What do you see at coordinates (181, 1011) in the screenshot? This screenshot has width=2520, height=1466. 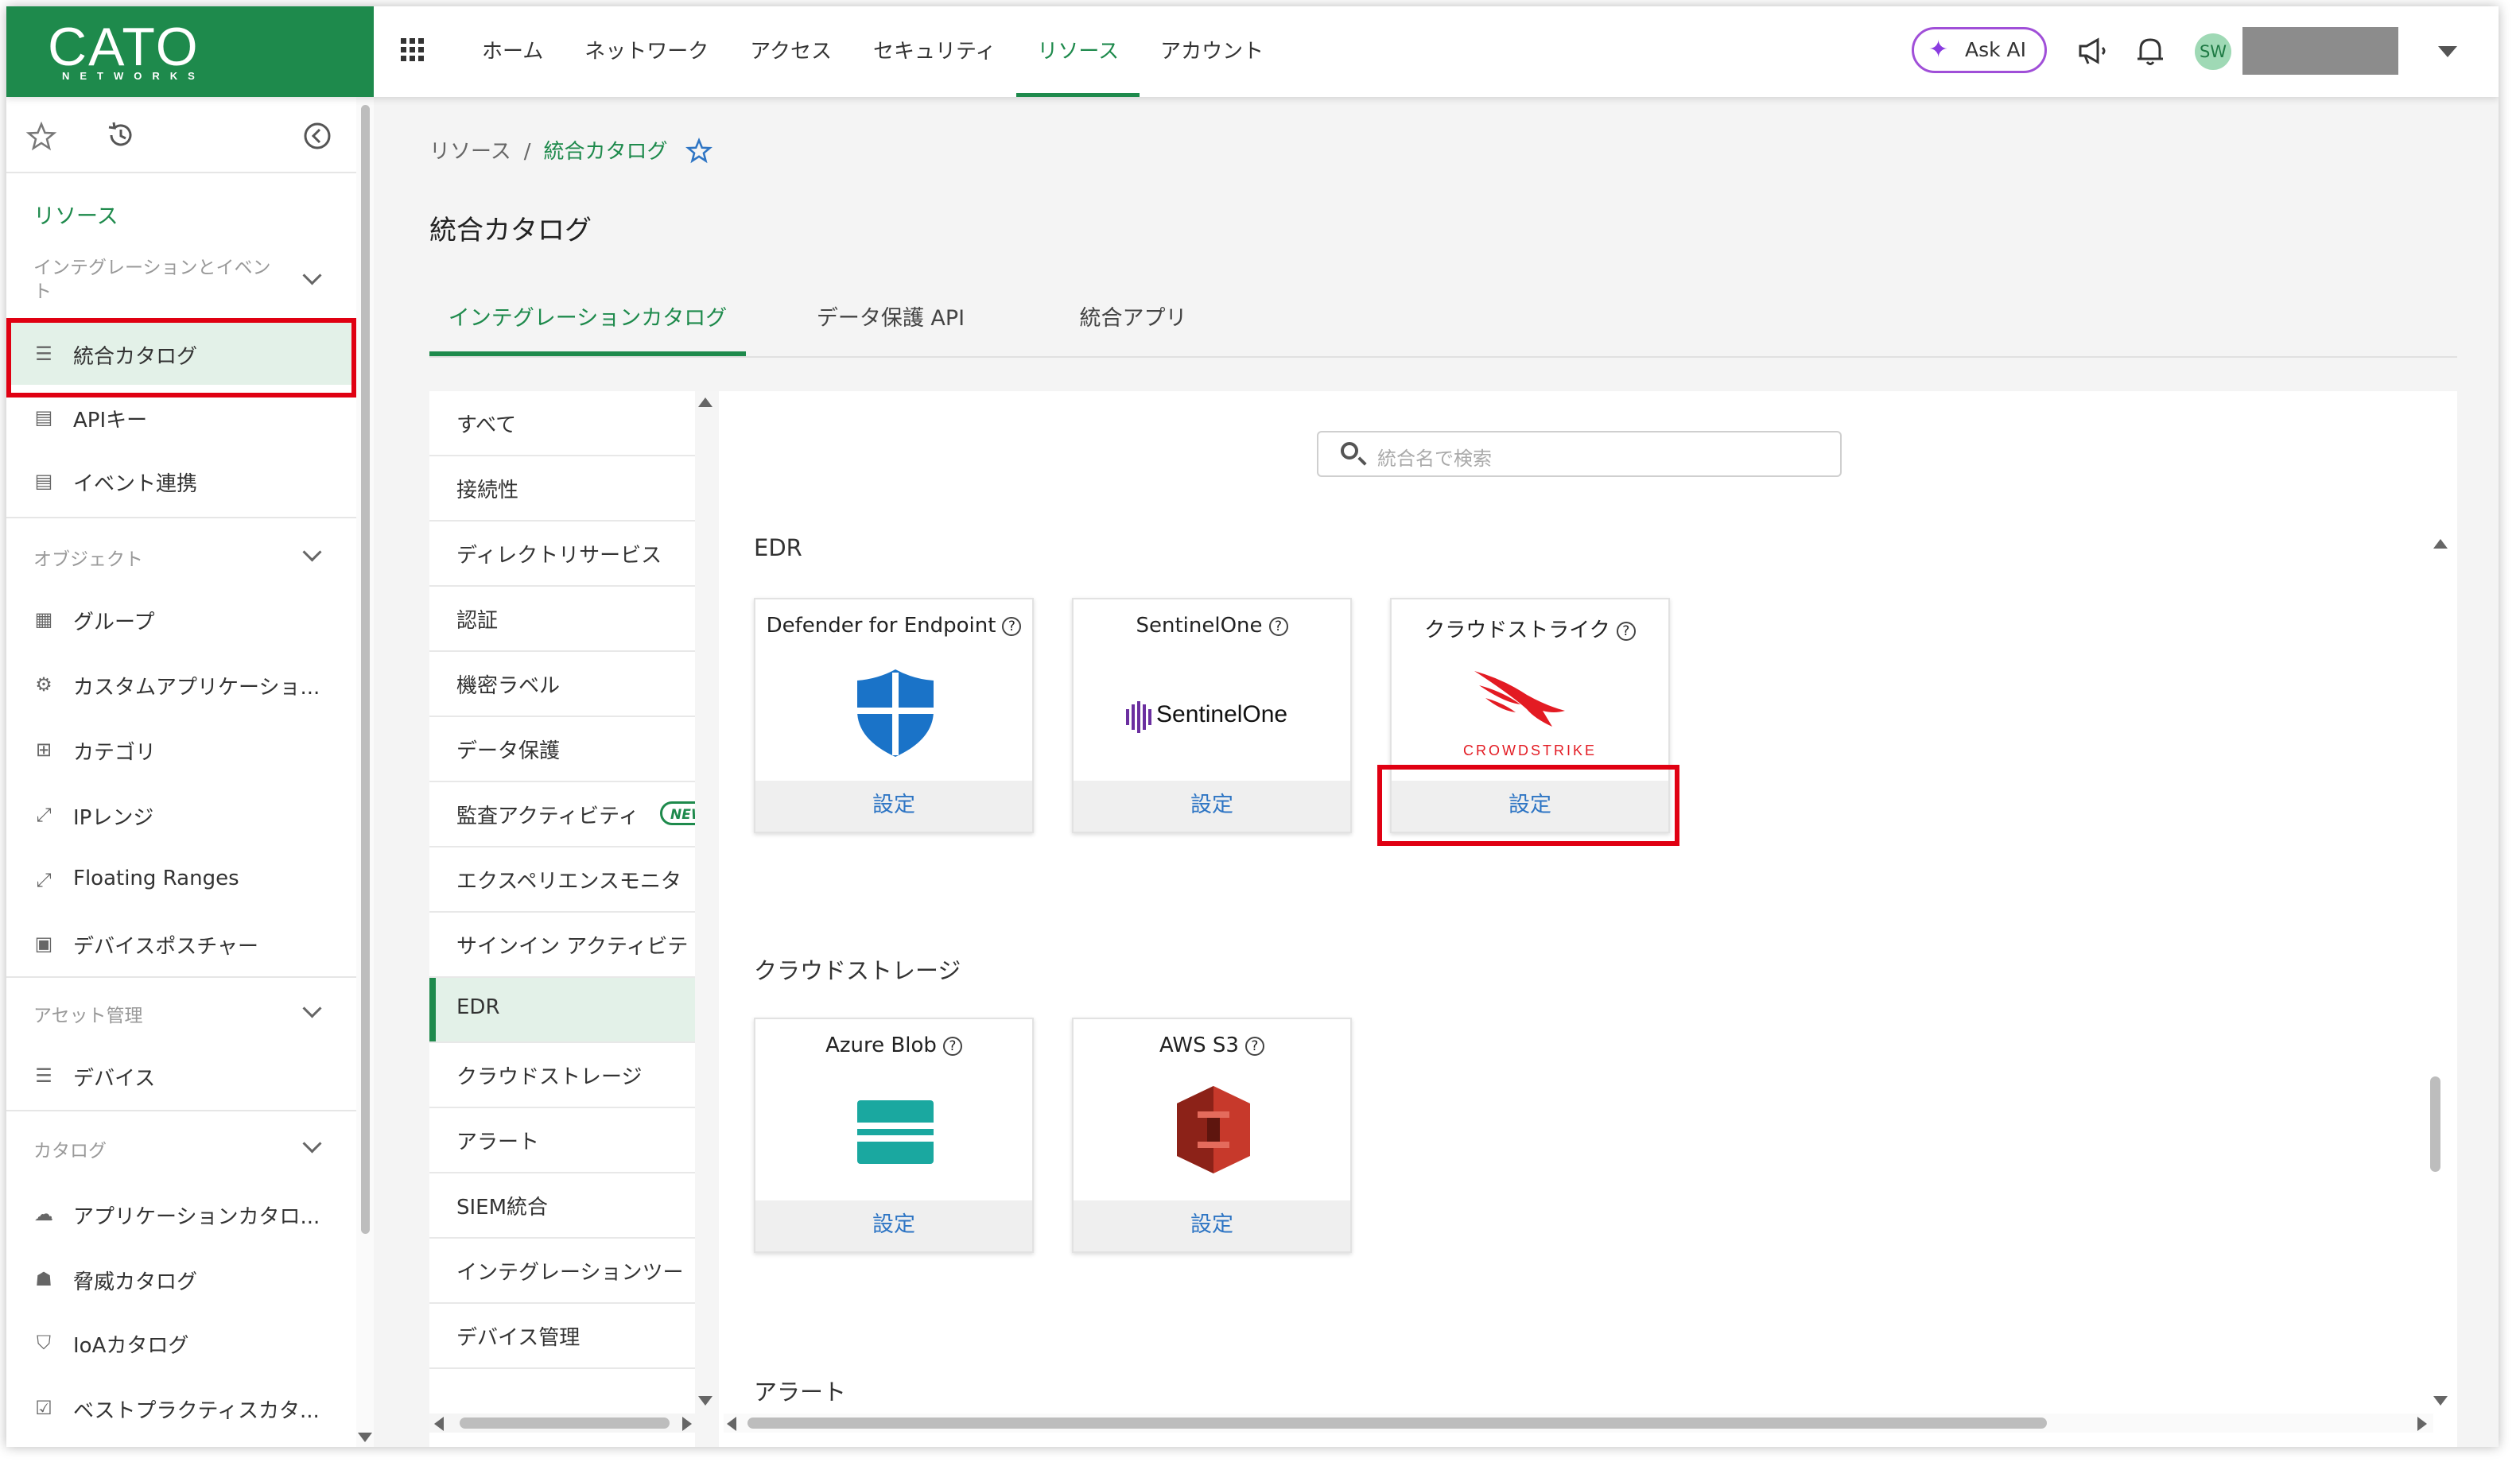 I see `sidebar-group-assets: アセット管理` at bounding box center [181, 1011].